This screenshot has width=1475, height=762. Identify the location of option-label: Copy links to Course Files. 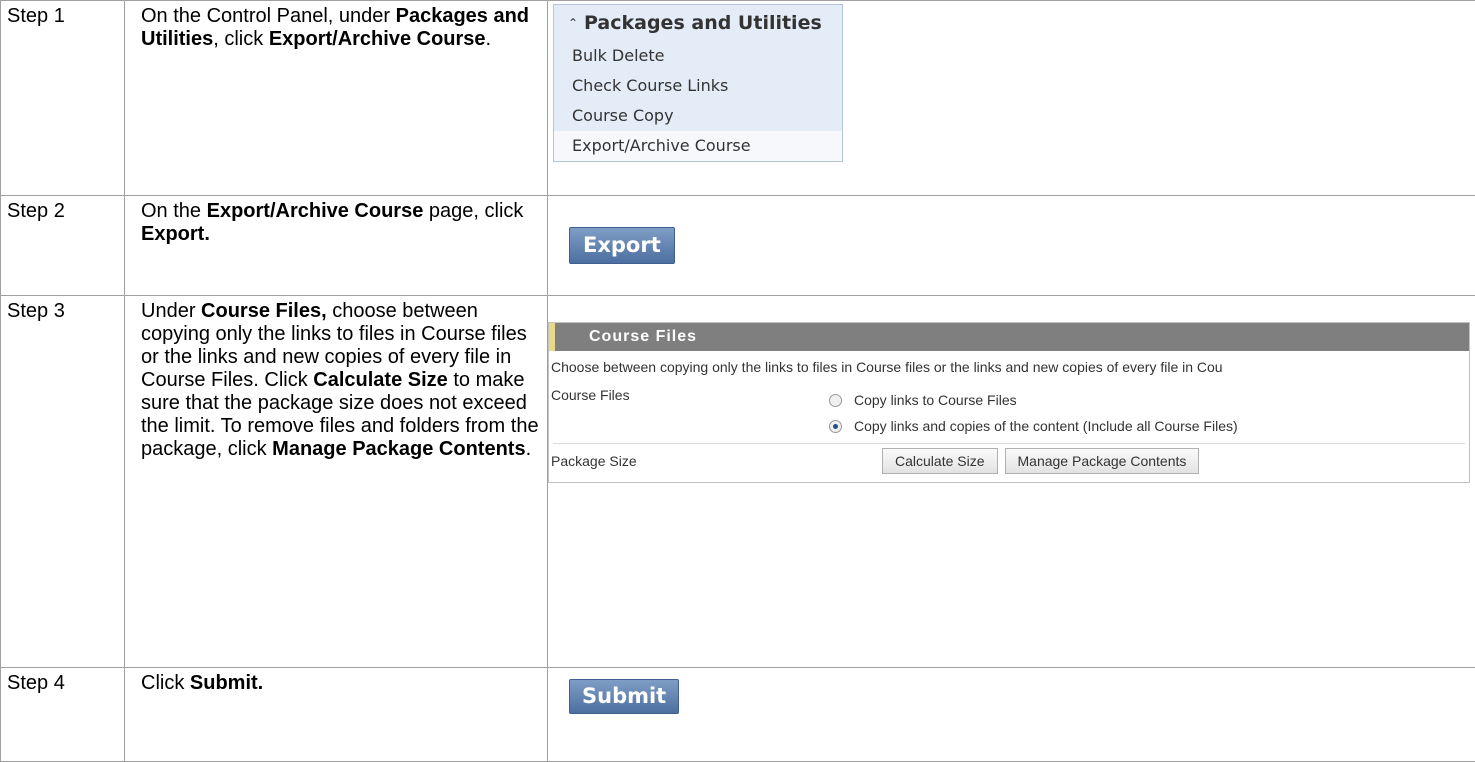
(935, 400).